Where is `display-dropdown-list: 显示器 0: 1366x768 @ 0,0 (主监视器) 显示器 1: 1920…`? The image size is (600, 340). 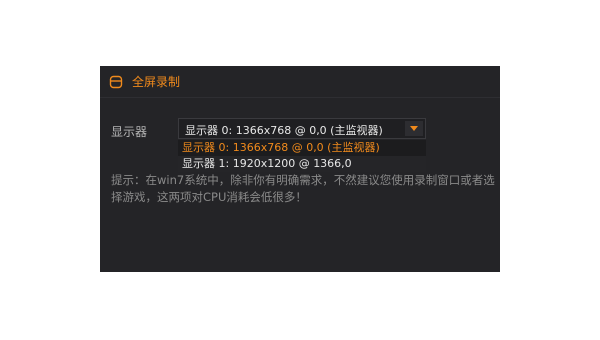 display-dropdown-list: 显示器 0: 1366x768 @ 0,0 (主监视器) 显示器 1: 1920… is located at coordinates (302, 156).